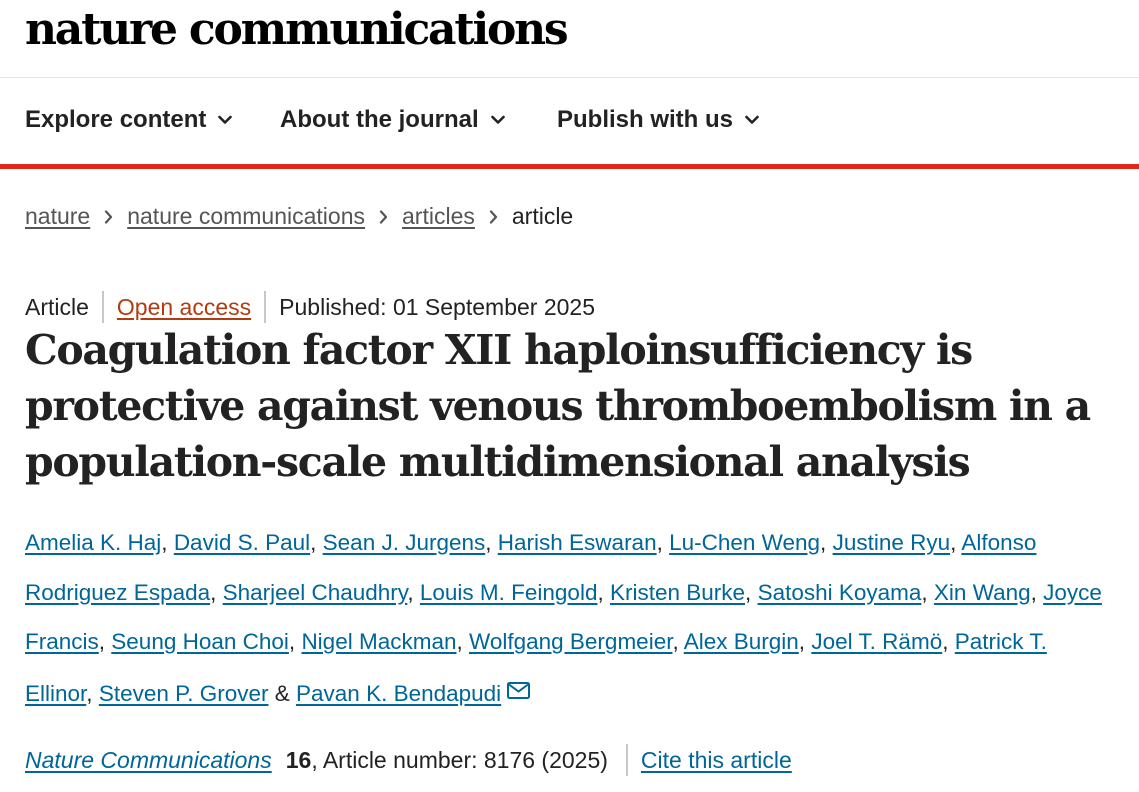 This screenshot has height=792, width=1139. What do you see at coordinates (404, 542) in the screenshot?
I see `author-link: Sean J. Jurgens` at bounding box center [404, 542].